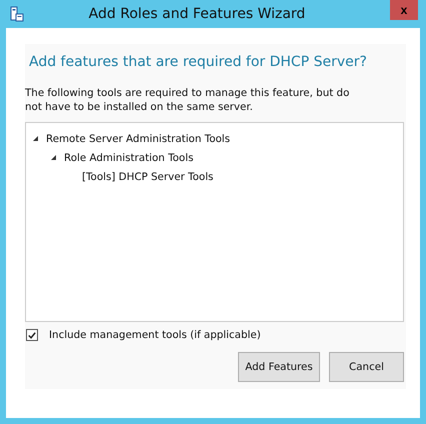 This screenshot has height=424, width=426. What do you see at coordinates (279, 367) in the screenshot?
I see `add-features-button: Add Features` at bounding box center [279, 367].